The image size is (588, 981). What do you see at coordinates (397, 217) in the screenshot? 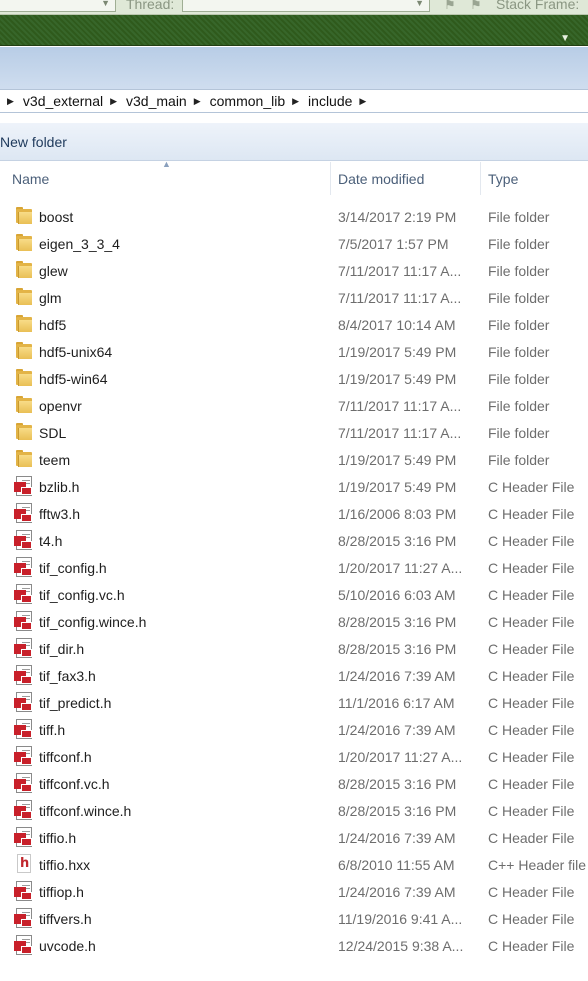
I see `file-date-modified: 3/14/2017 2:19 PM` at bounding box center [397, 217].